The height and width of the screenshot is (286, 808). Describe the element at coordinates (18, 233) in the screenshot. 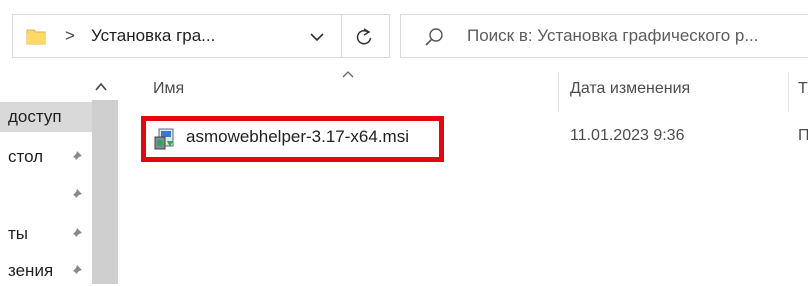

I see `nav-item-label: ты` at that location.